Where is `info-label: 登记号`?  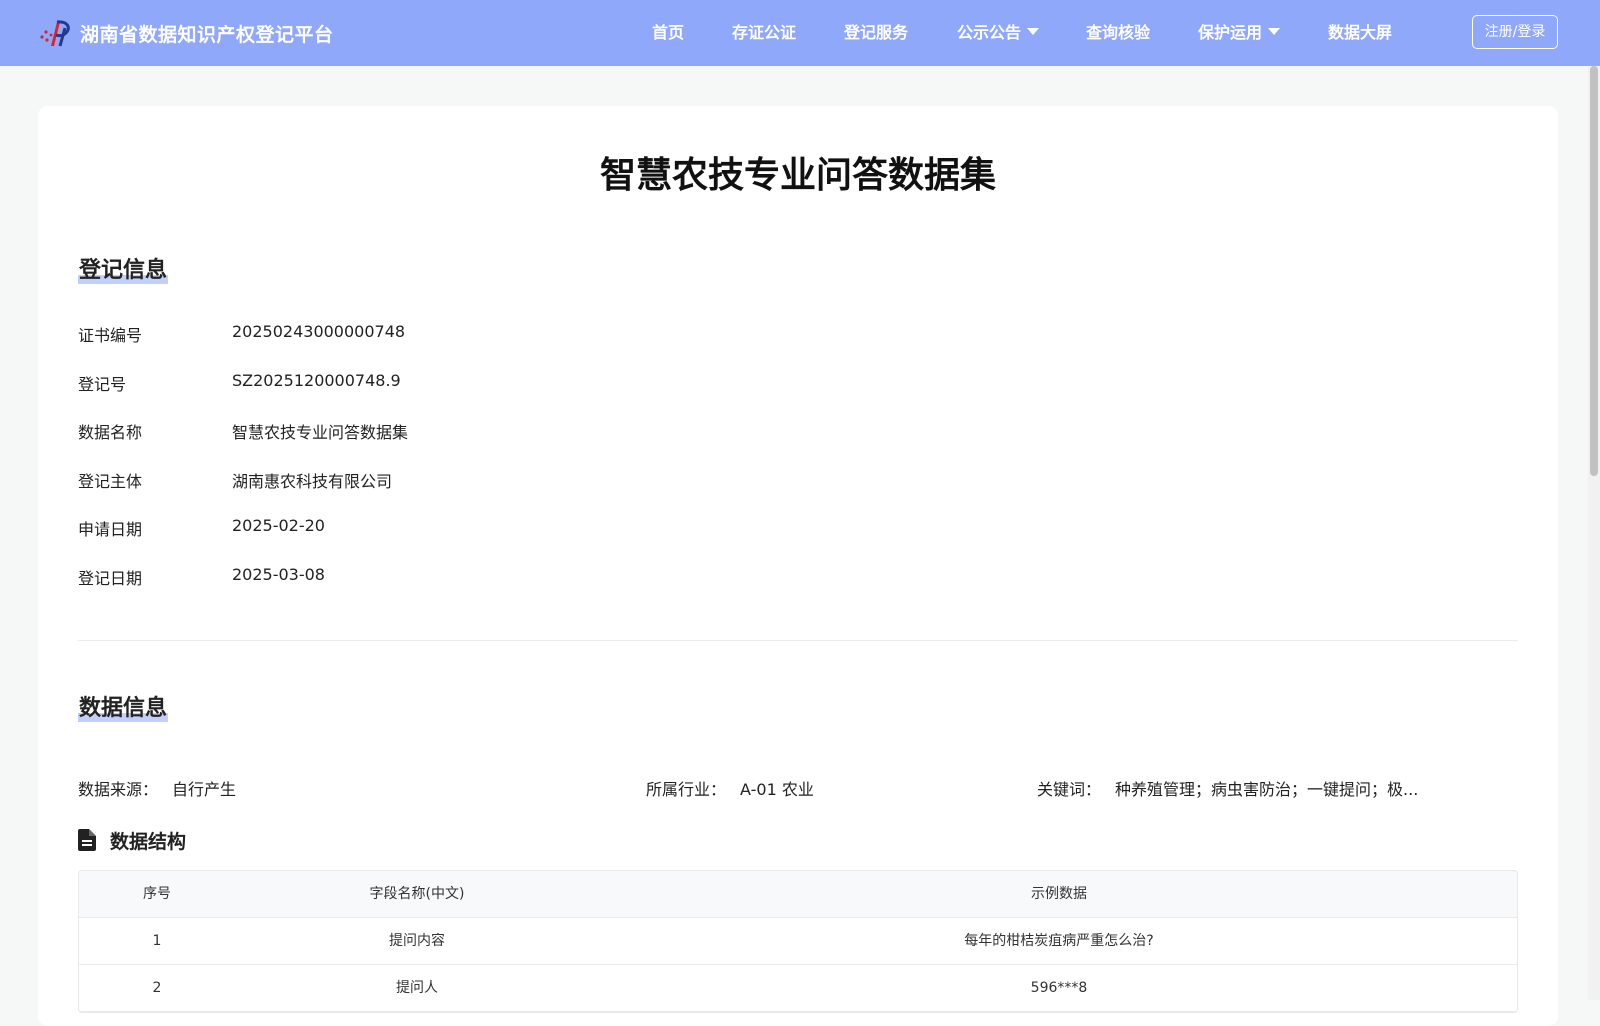 info-label: 登记号 is located at coordinates (102, 384).